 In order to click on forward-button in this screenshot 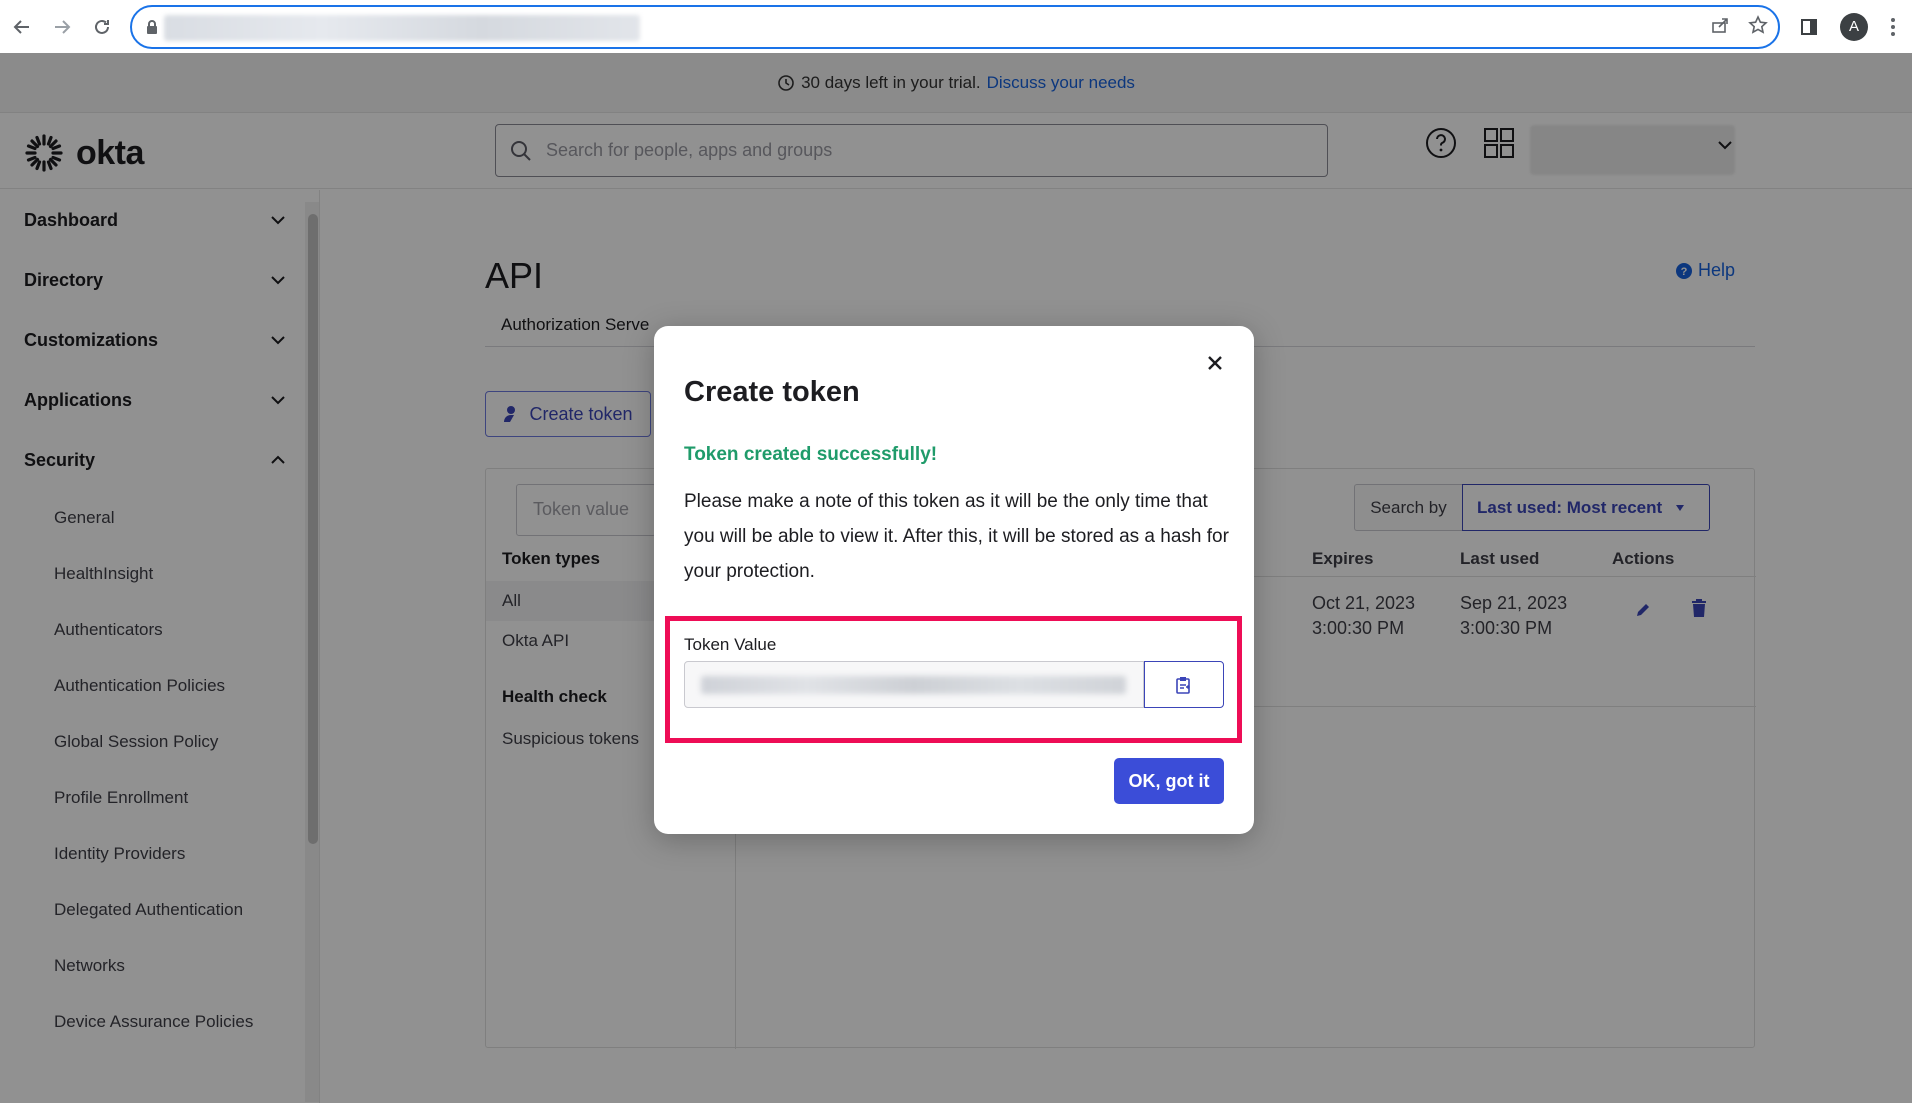, I will do `click(62, 27)`.